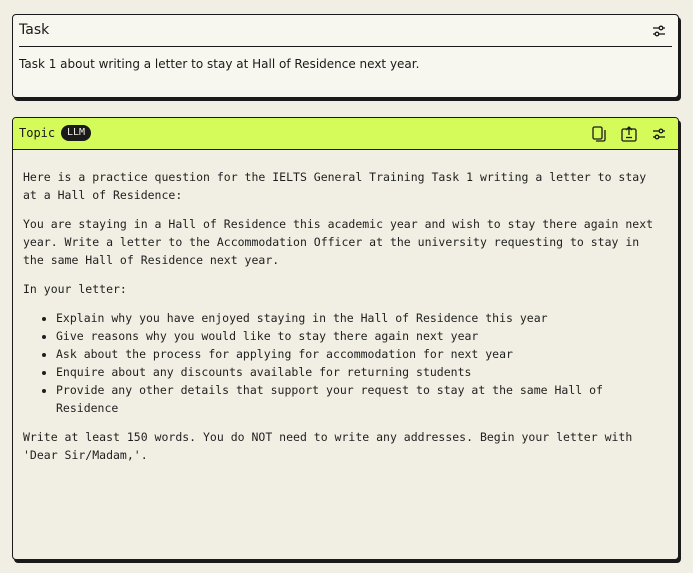  I want to click on share-icon, so click(629, 134).